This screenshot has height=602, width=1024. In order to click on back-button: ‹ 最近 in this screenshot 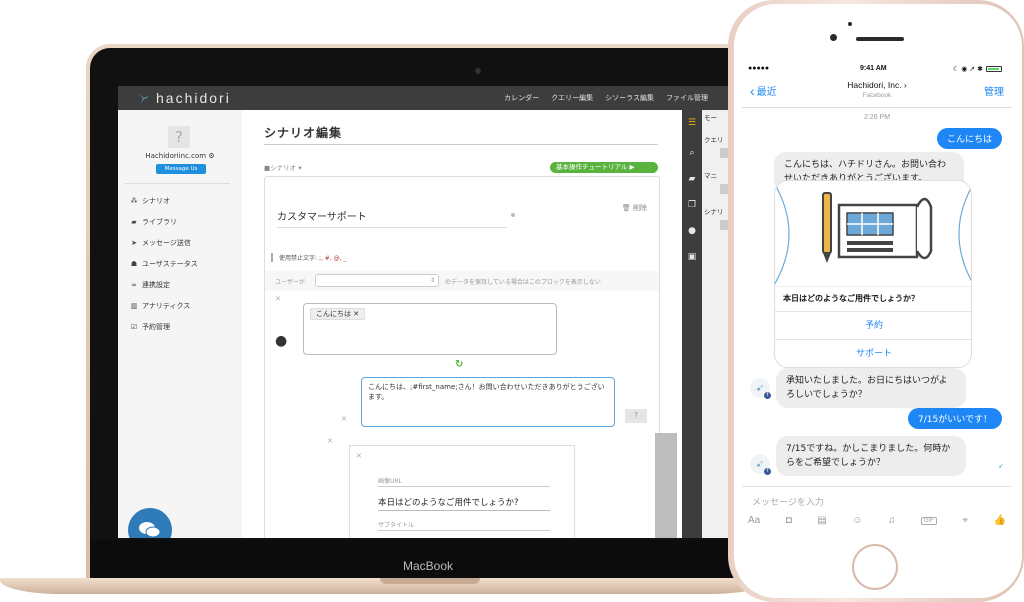, I will do `click(763, 91)`.